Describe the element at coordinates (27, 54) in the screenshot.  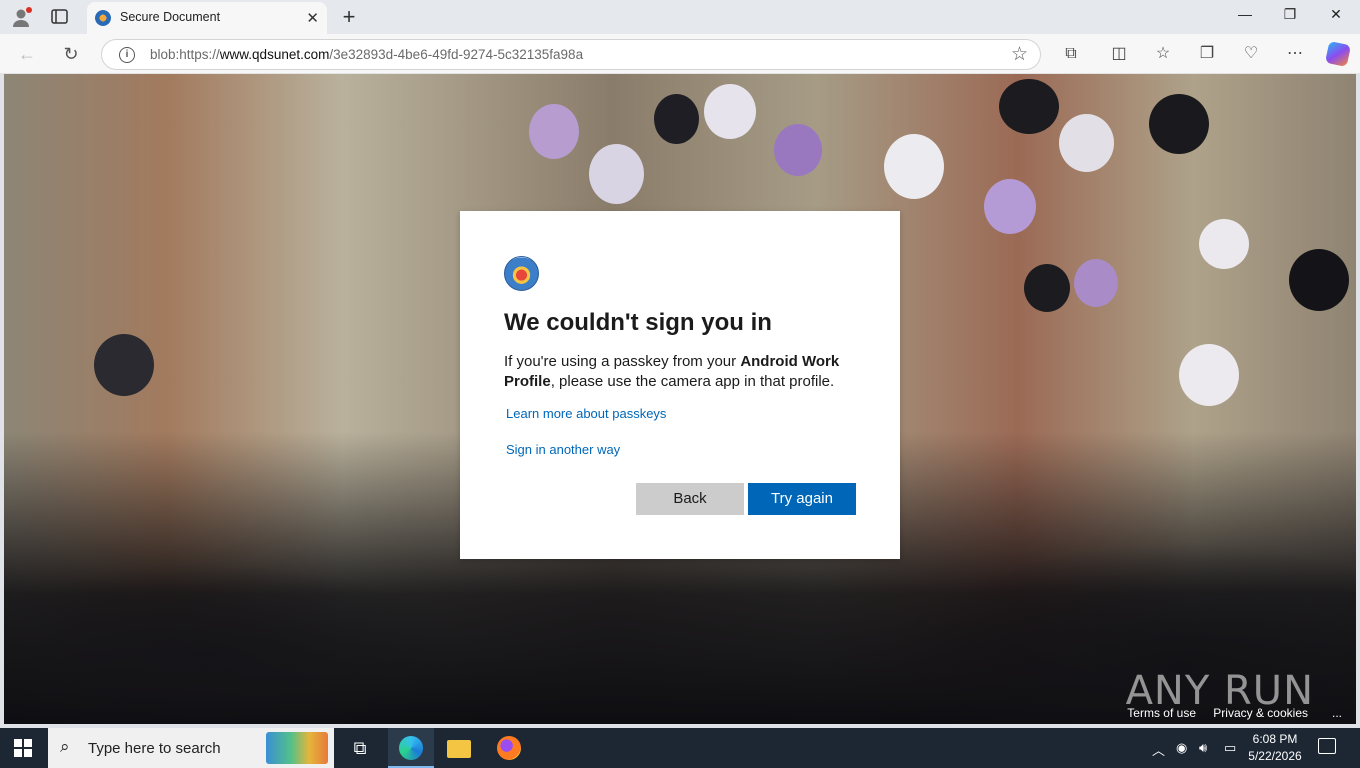
I see `back-arrow-icon: ←` at that location.